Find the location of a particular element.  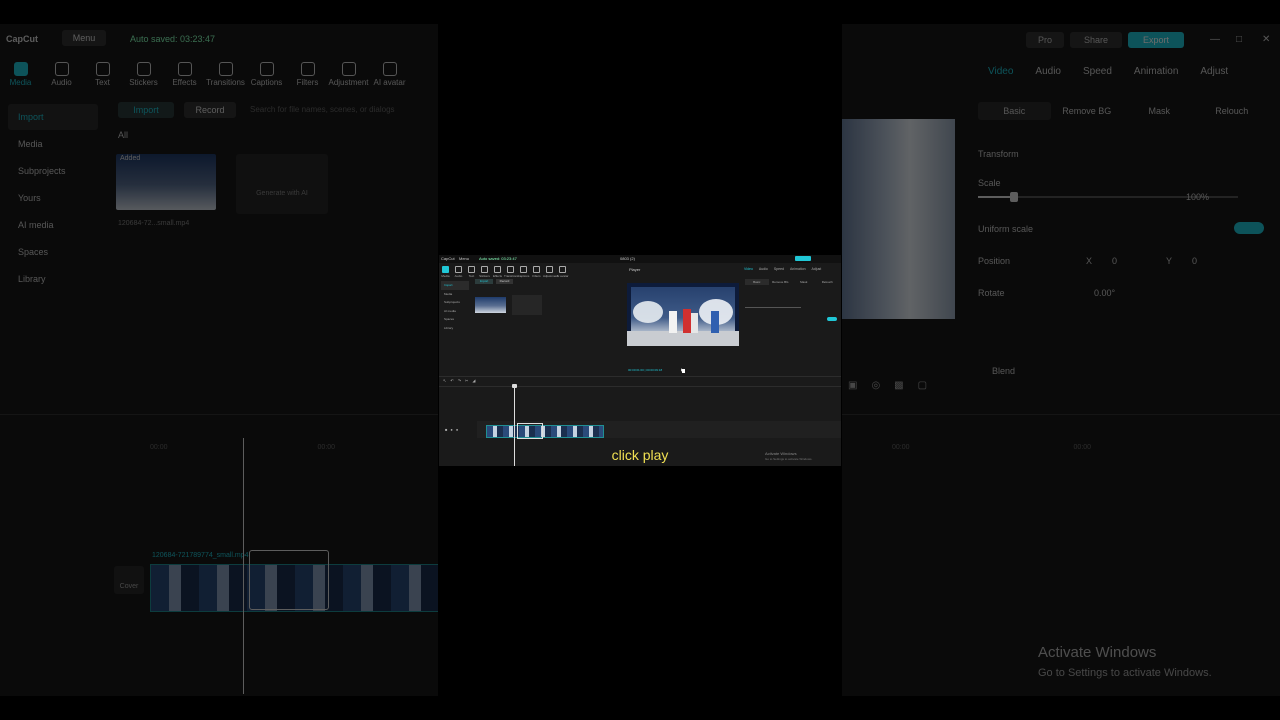

mini-tool-transitions: Transitions is located at coordinates (511, 271).